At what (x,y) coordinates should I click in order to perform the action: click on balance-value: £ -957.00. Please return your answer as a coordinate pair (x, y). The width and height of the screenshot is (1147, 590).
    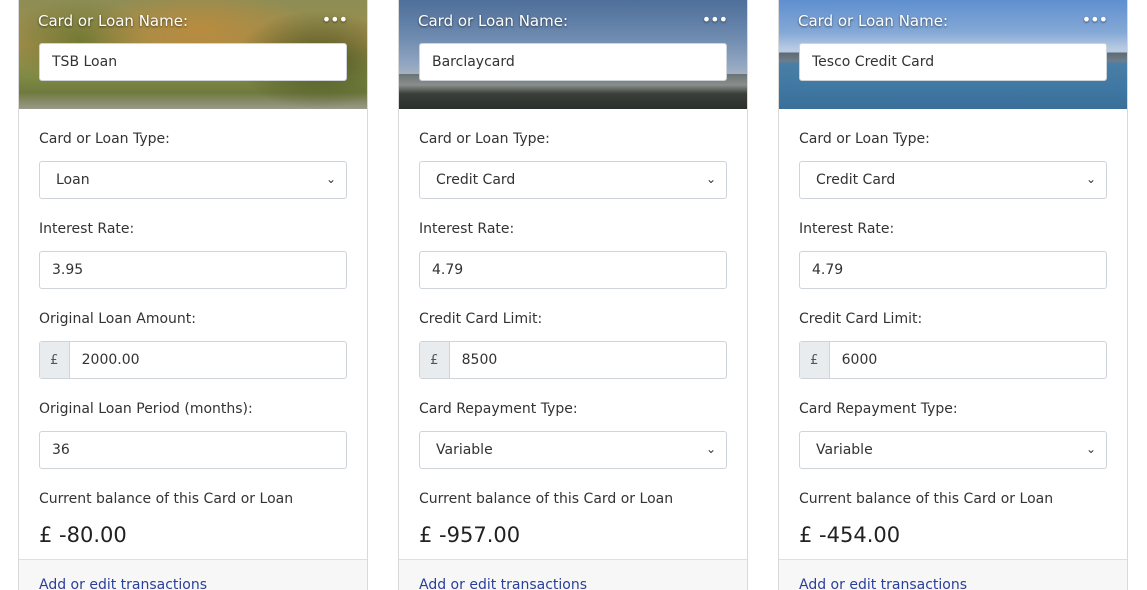
    Looking at the image, I should click on (470, 535).